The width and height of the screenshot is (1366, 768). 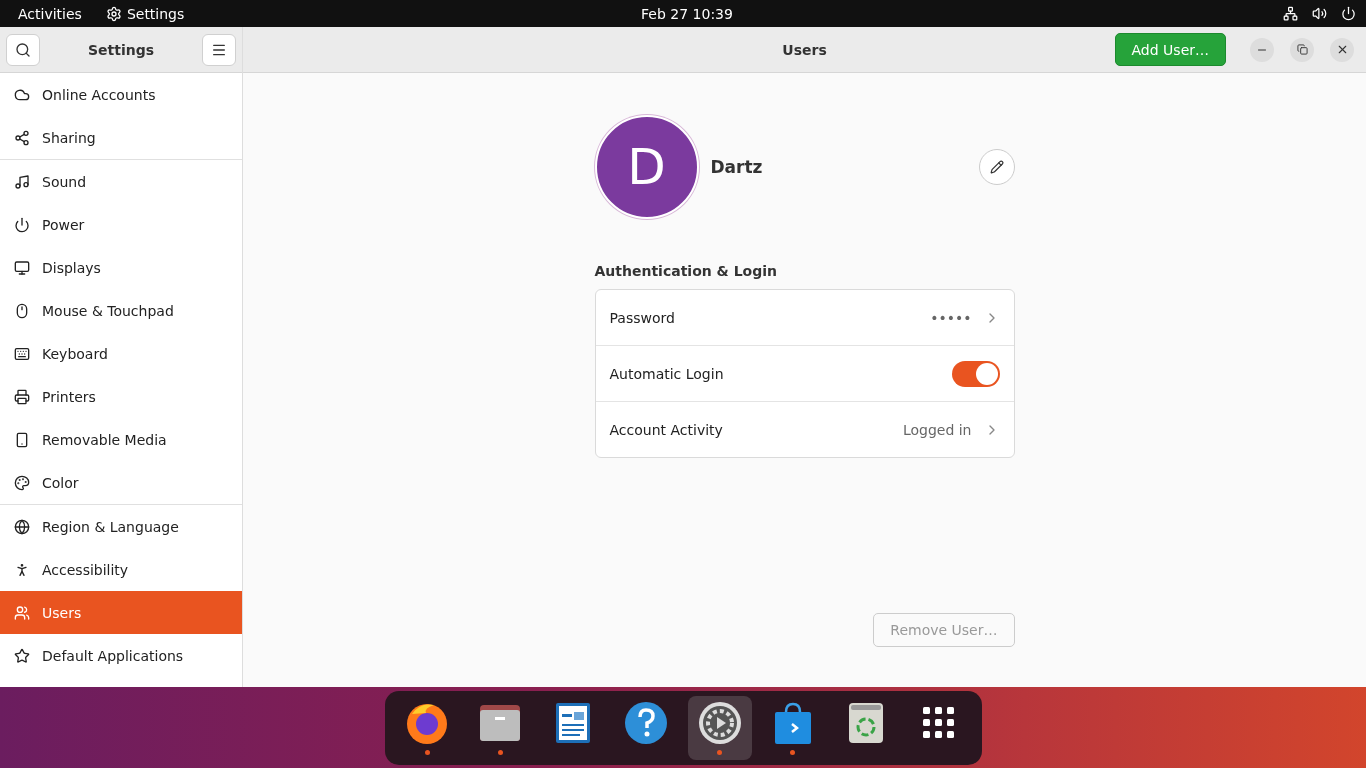 What do you see at coordinates (686, 271) in the screenshot?
I see `section-title: Authentication & Login` at bounding box center [686, 271].